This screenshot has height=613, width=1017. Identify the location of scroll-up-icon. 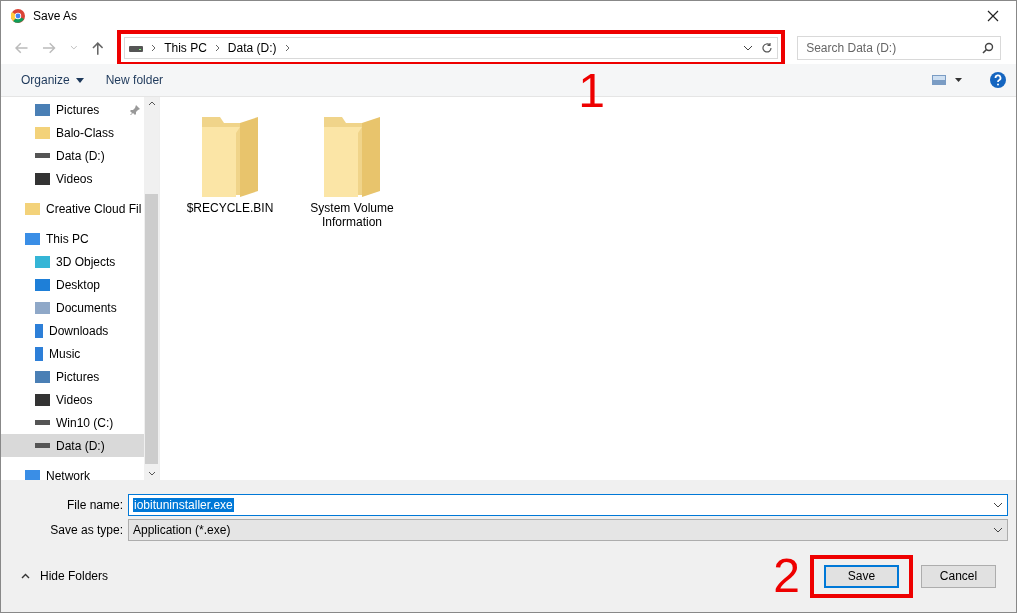
(151, 103).